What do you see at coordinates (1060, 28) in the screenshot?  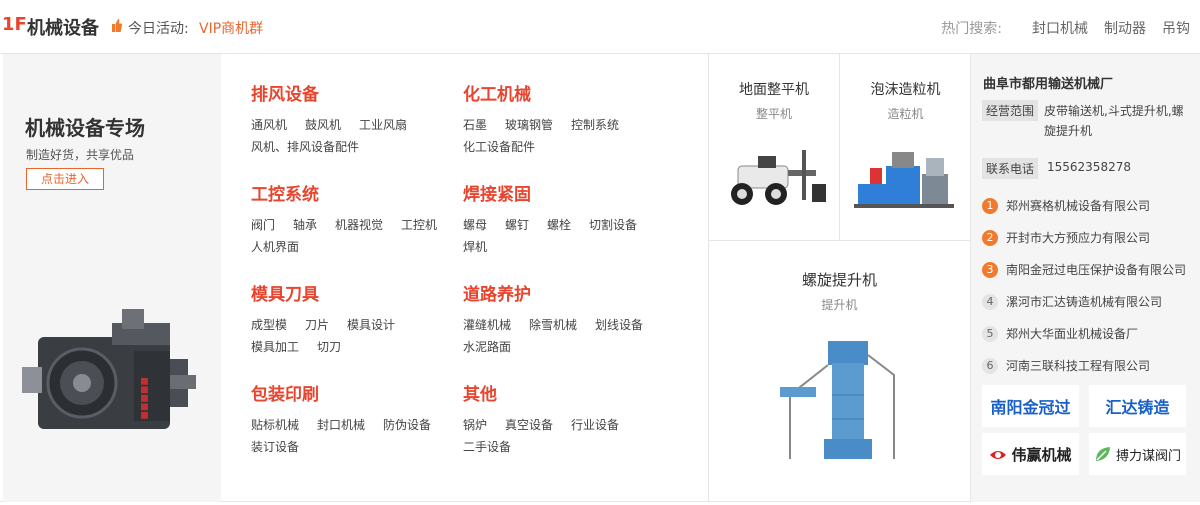 I see `hot-search-item: 封口机械` at bounding box center [1060, 28].